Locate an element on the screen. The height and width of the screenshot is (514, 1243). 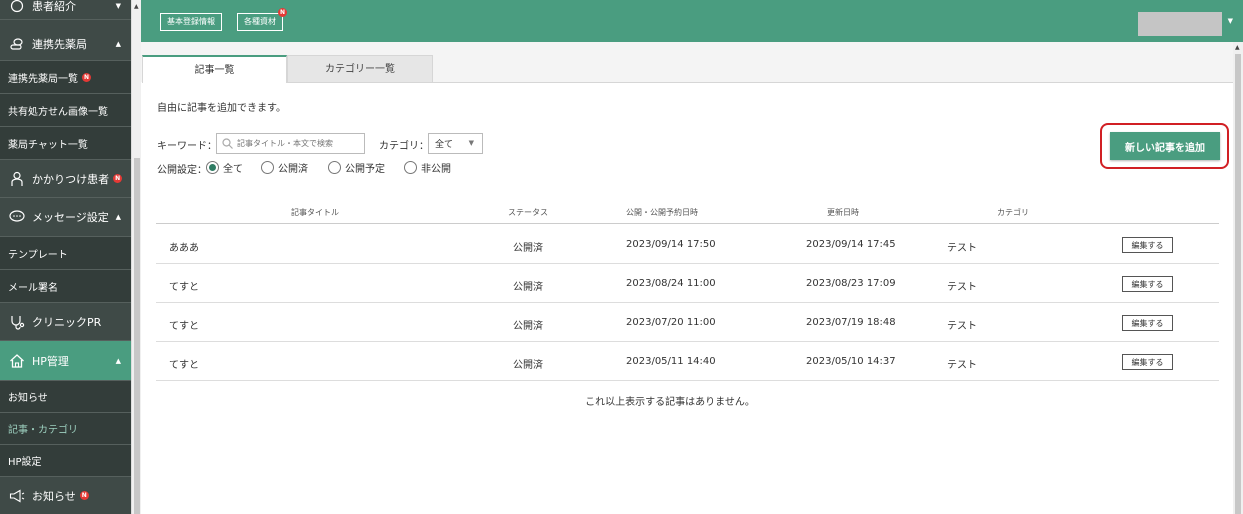
search-icon is located at coordinates (227, 143).